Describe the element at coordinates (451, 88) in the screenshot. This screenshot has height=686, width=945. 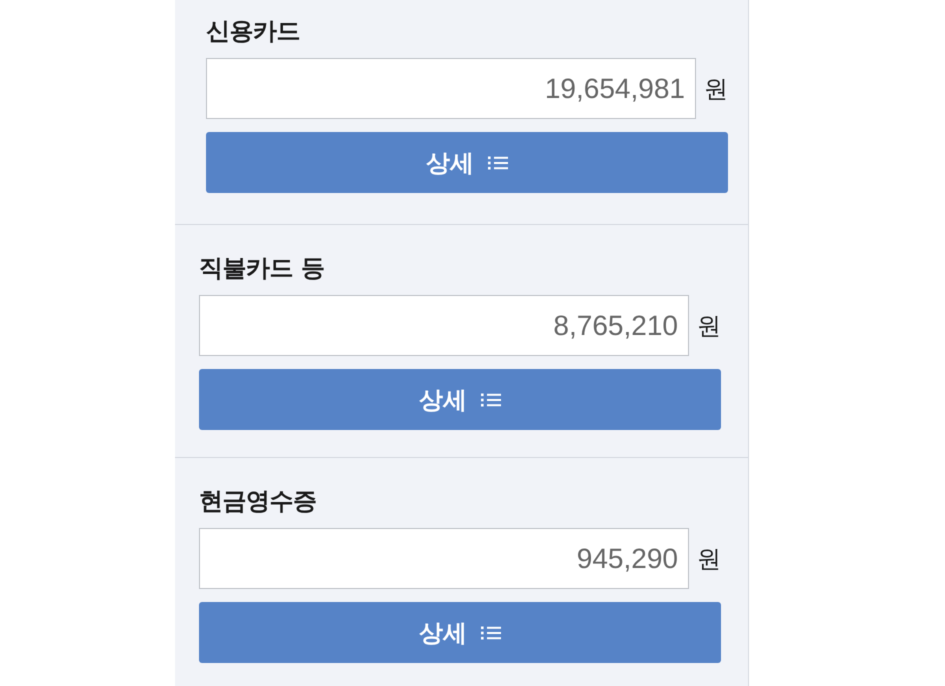
I see `amount-field: 19,654,981` at that location.